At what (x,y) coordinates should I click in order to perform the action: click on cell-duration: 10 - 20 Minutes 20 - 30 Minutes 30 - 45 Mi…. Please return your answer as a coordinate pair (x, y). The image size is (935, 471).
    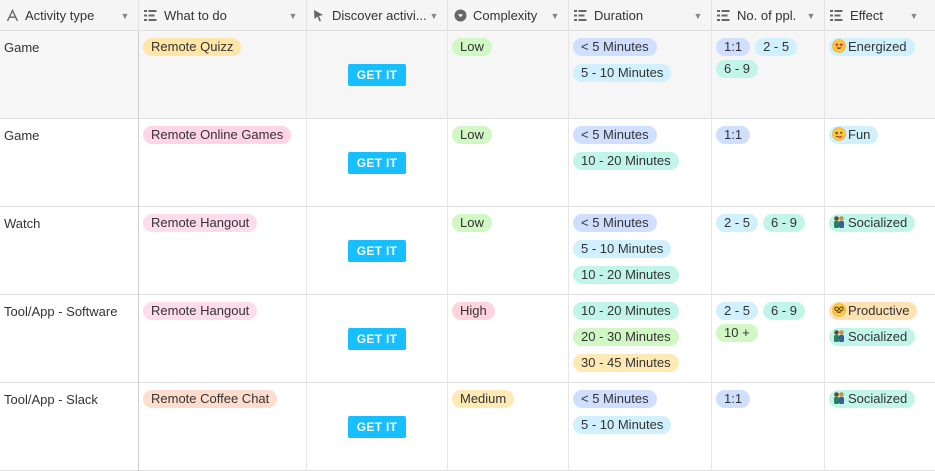
    Looking at the image, I should click on (640, 339).